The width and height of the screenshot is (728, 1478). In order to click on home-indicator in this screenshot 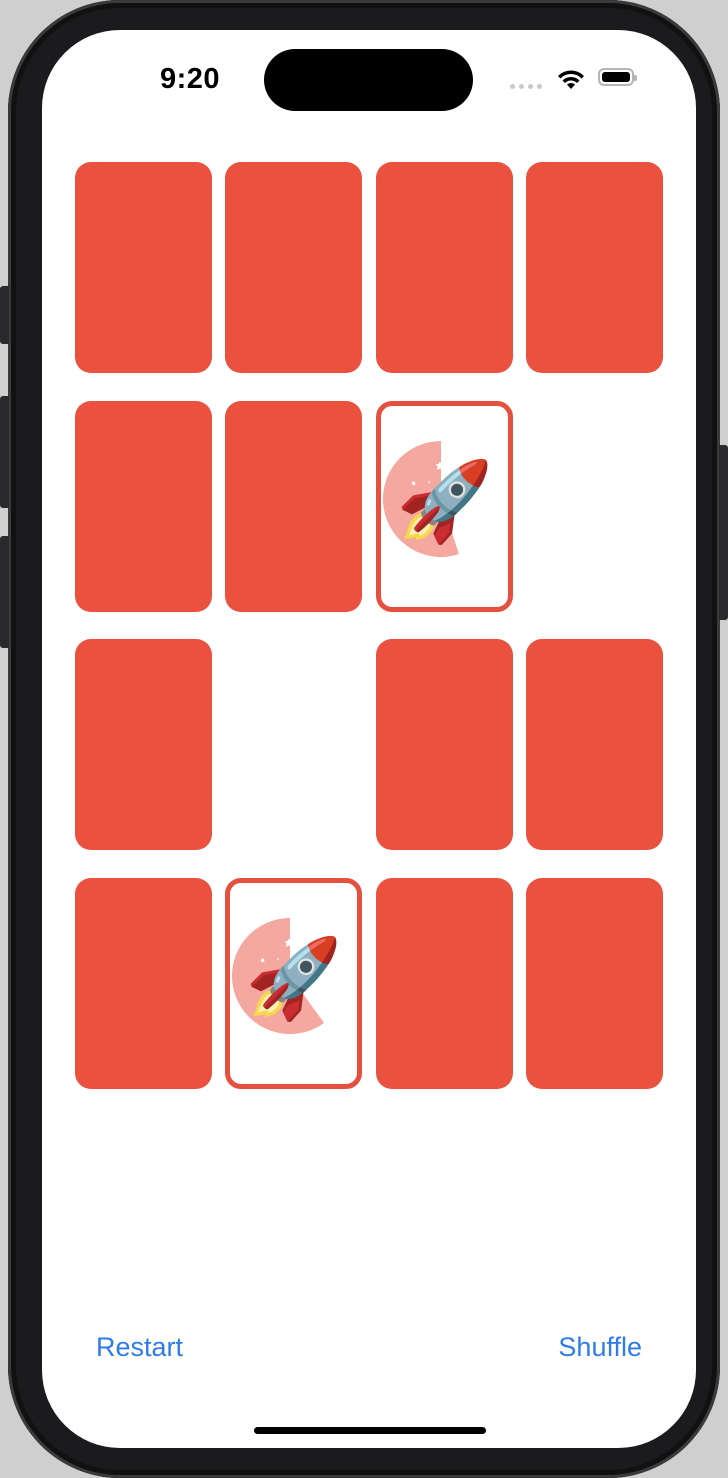, I will do `click(370, 1430)`.